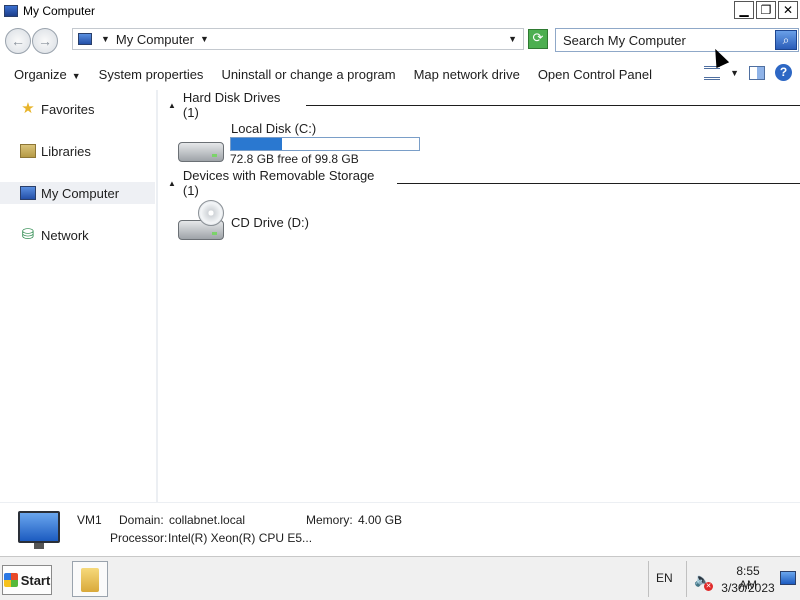  I want to click on disc-icon, so click(211, 213).